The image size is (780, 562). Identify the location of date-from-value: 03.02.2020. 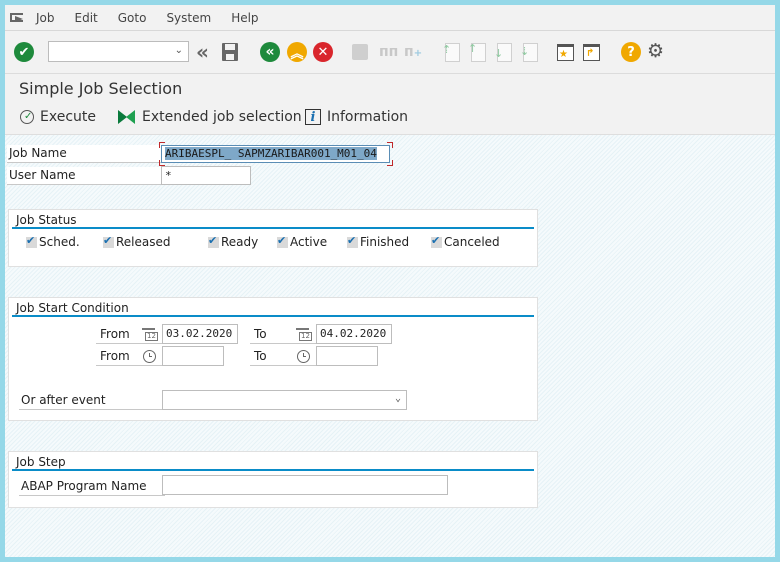
(199, 333).